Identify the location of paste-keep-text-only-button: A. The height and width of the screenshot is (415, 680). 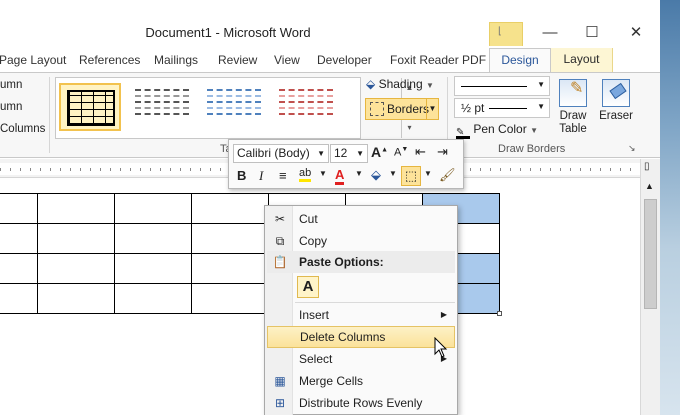
(308, 287).